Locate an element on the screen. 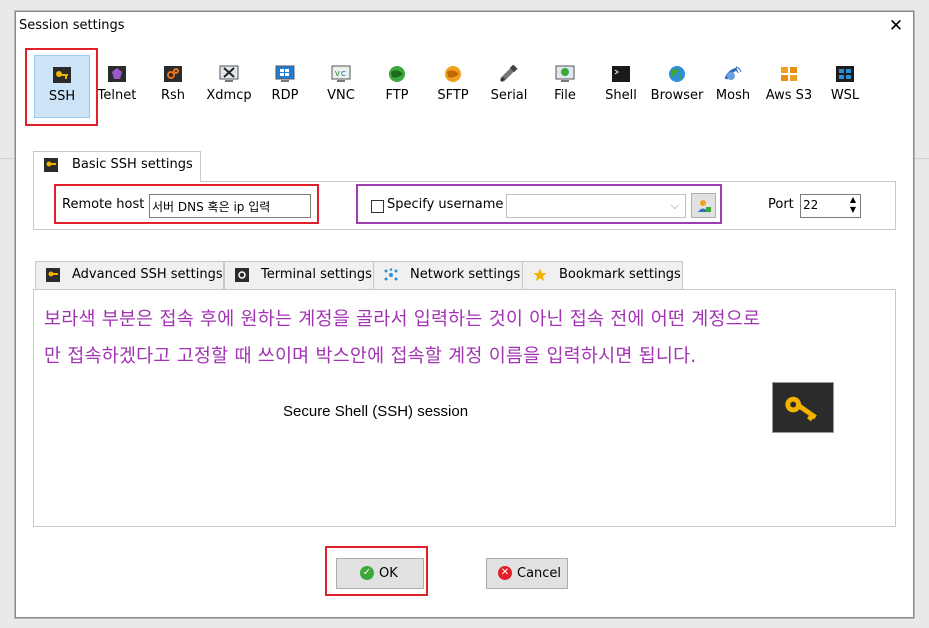  ftp-icon is located at coordinates (397, 74).